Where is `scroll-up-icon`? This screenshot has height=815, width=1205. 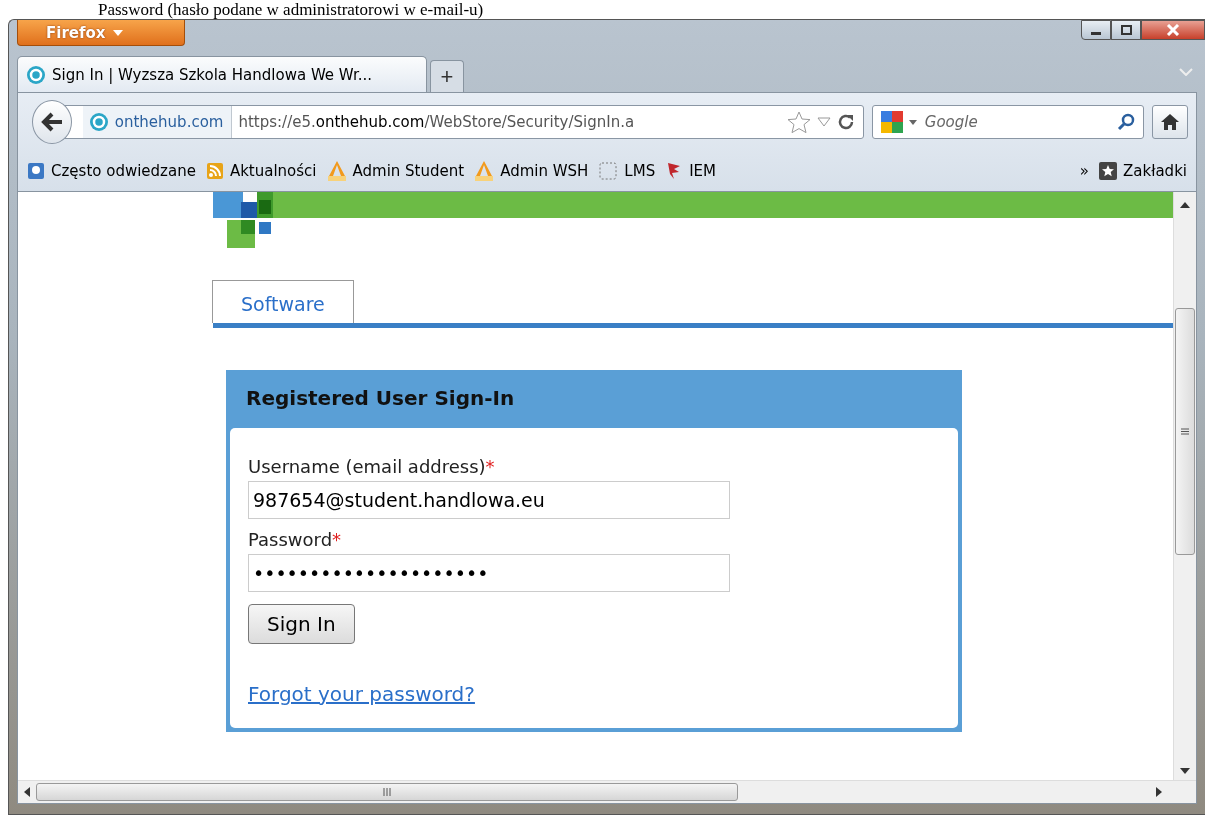 scroll-up-icon is located at coordinates (1185, 205).